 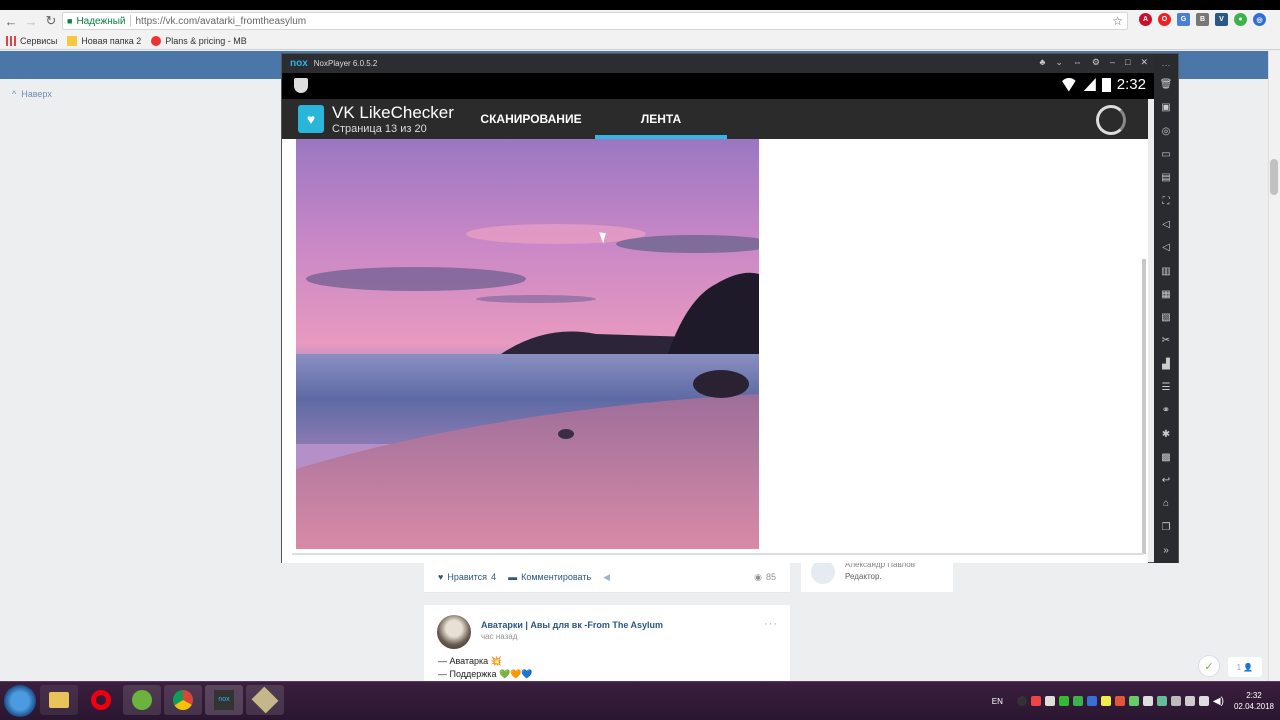 I want to click on page-scrollbar, so click(x=1274, y=366).